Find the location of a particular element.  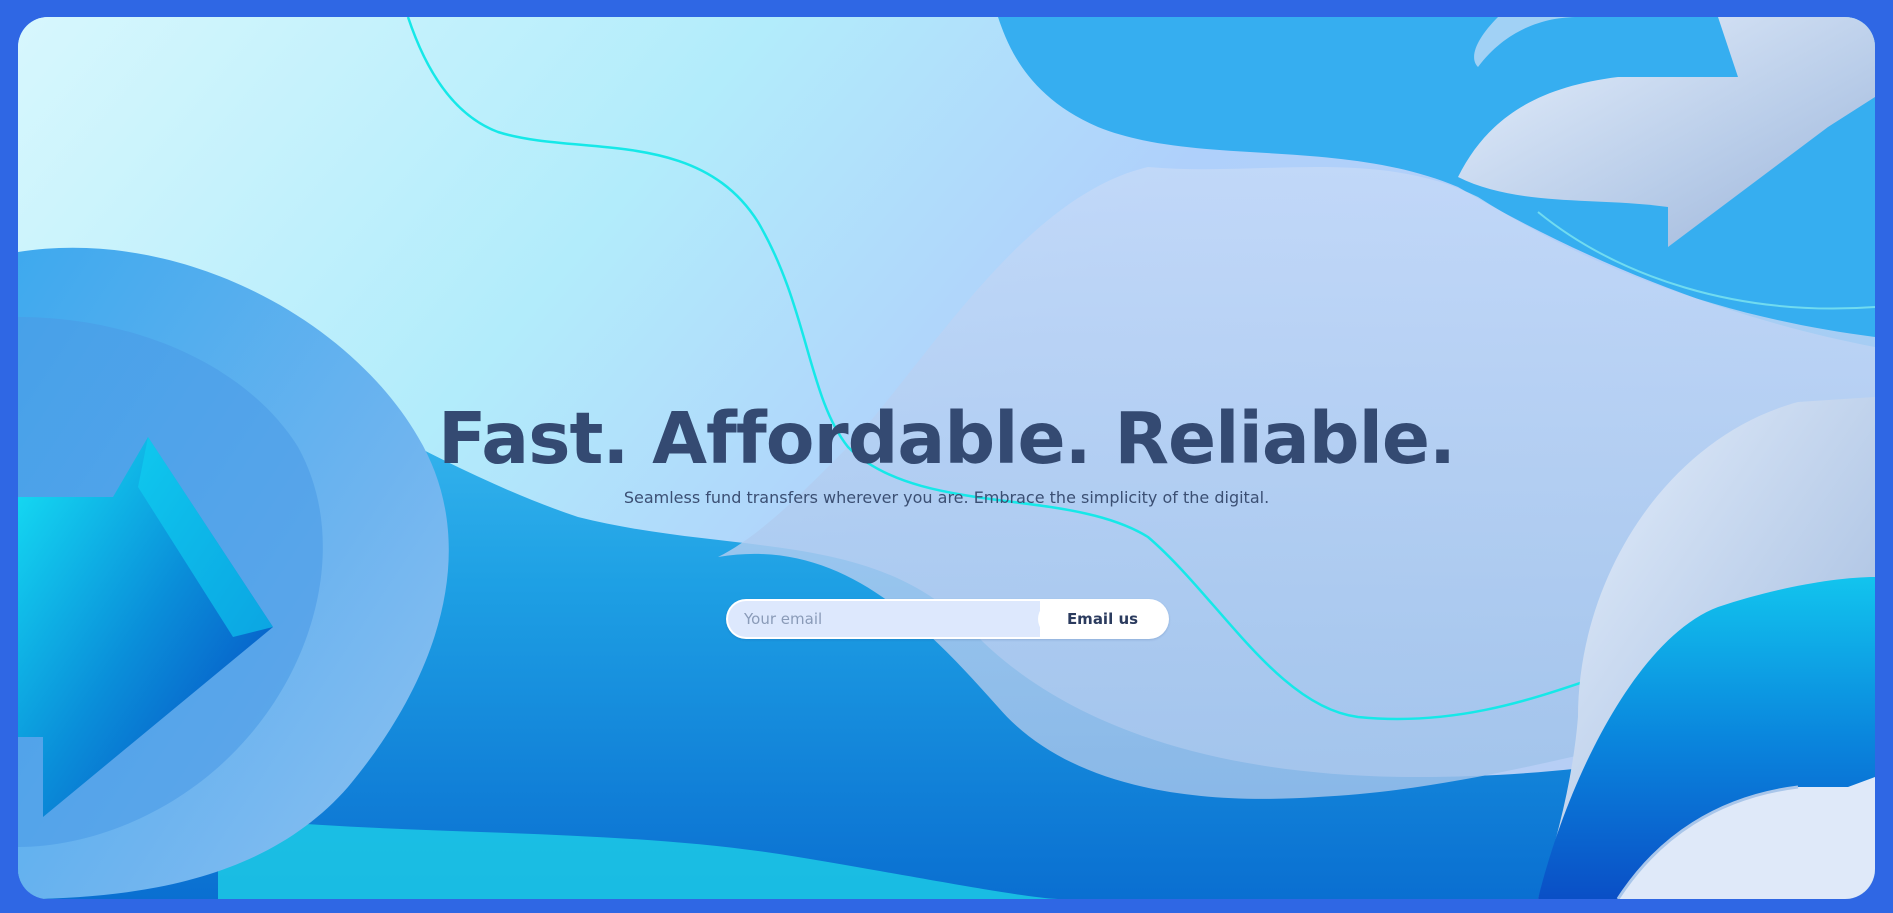

email-us-button: Email us is located at coordinates (1102, 619).